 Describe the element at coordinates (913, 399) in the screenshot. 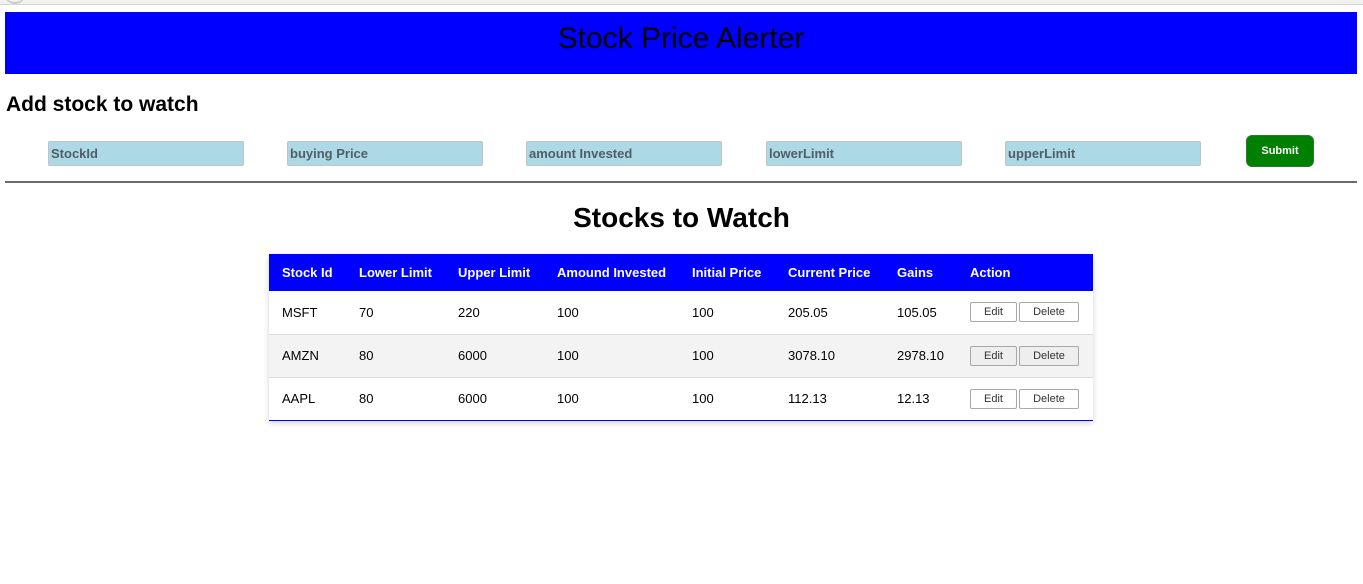

I see `cell-gains: 12.13` at that location.